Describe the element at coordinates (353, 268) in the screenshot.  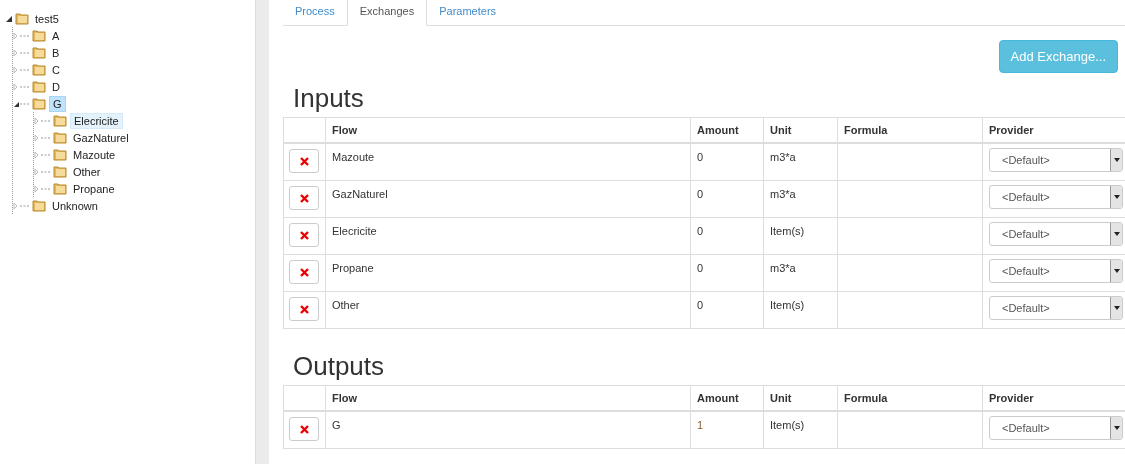
I see `table-cell: Propane` at that location.